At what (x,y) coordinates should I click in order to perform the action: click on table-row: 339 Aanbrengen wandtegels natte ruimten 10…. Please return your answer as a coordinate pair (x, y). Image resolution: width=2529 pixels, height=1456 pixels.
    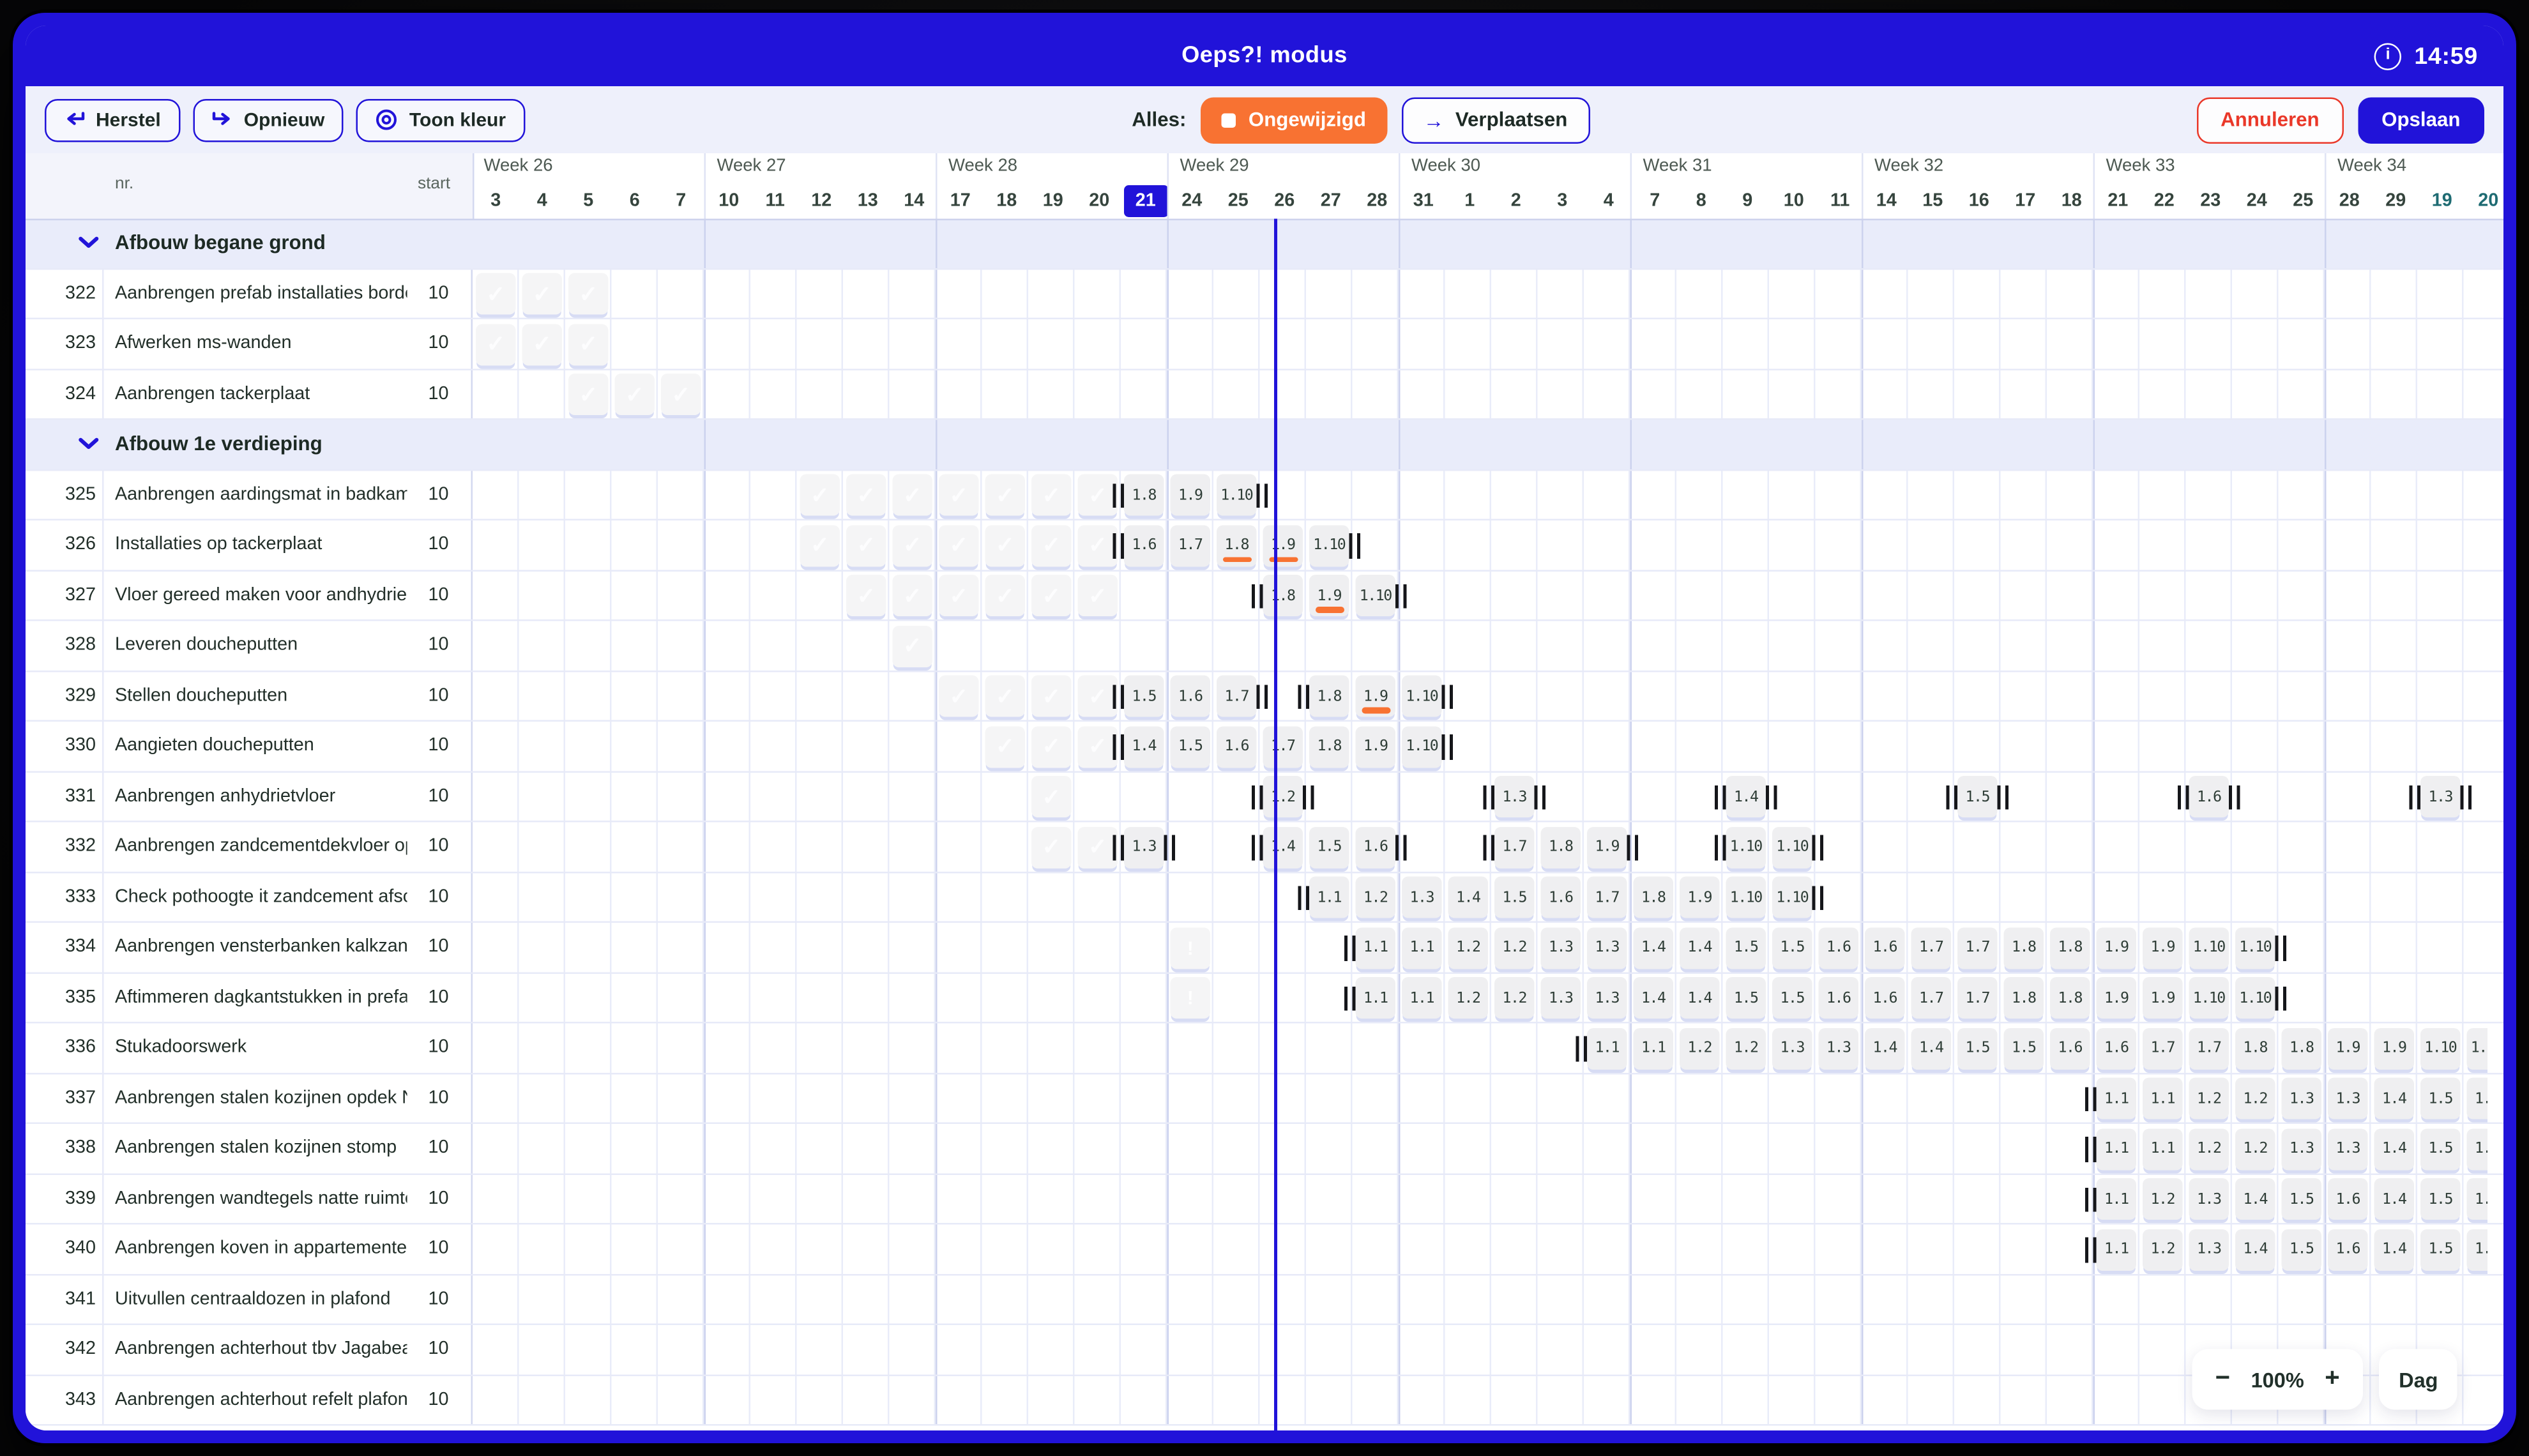
    Looking at the image, I should click on (1264, 1199).